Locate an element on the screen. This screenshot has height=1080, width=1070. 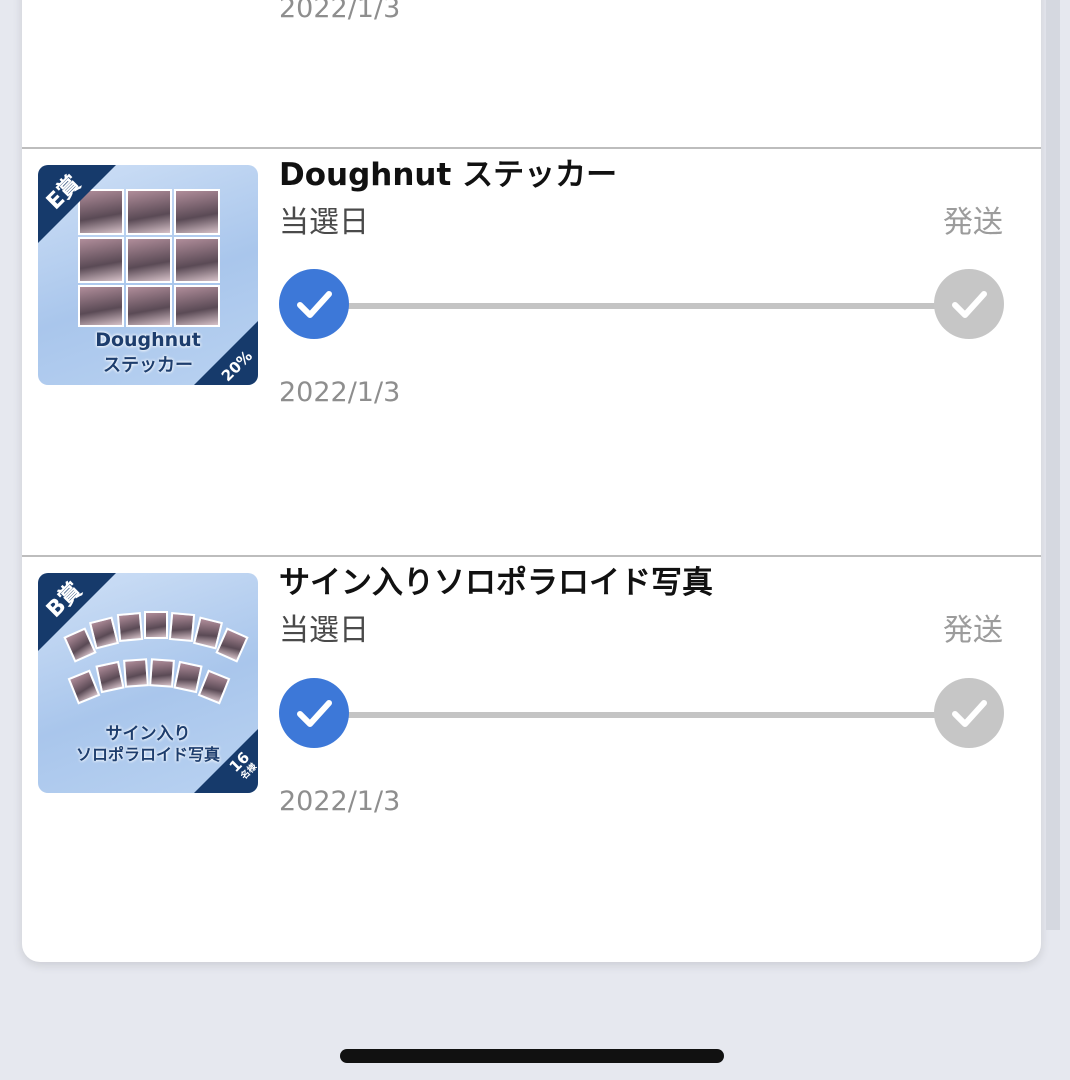
prize-thumbnail: サイン入り ソロポラロイド写真 B賞 16 名様 is located at coordinates (148, 683).